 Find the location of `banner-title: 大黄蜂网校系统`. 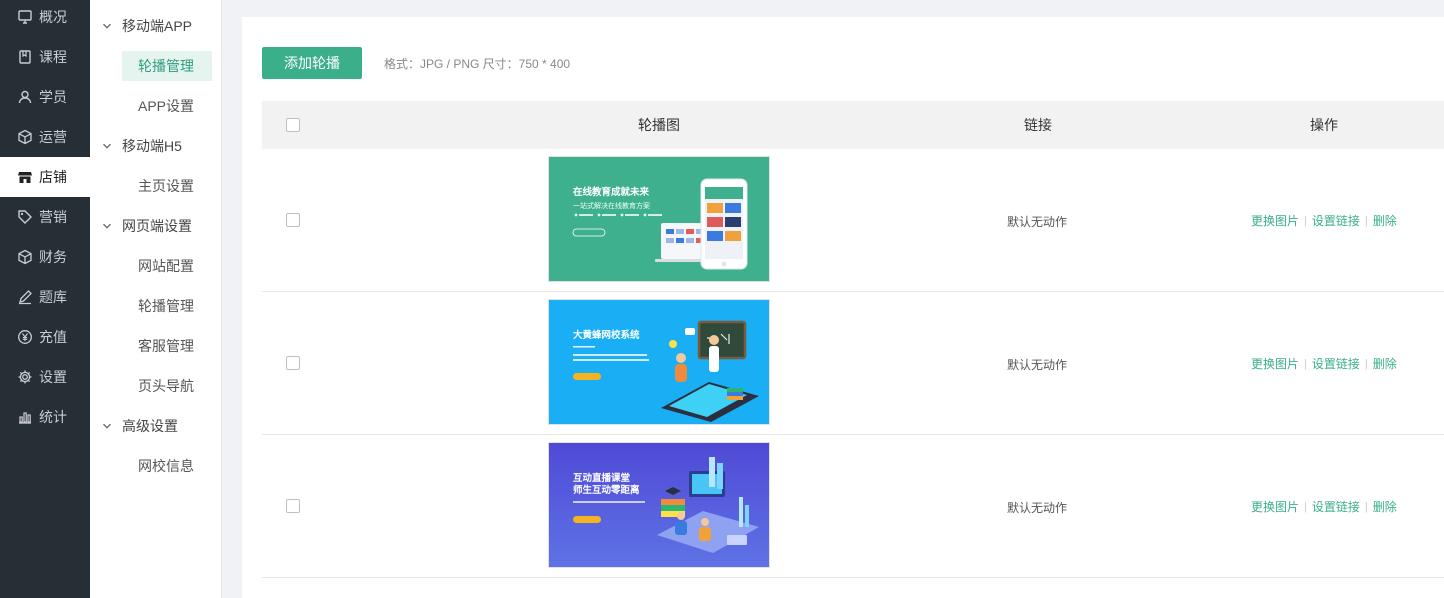

banner-title: 大黄蜂网校系统 is located at coordinates (606, 335).